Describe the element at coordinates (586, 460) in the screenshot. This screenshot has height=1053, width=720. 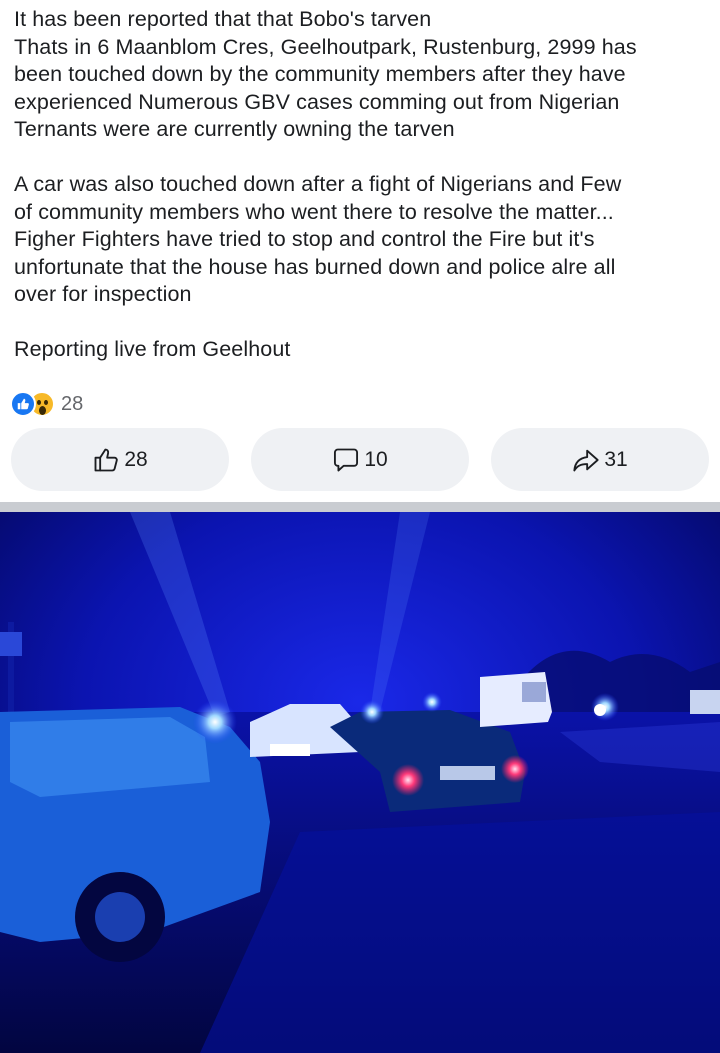
I see `share-icon` at that location.